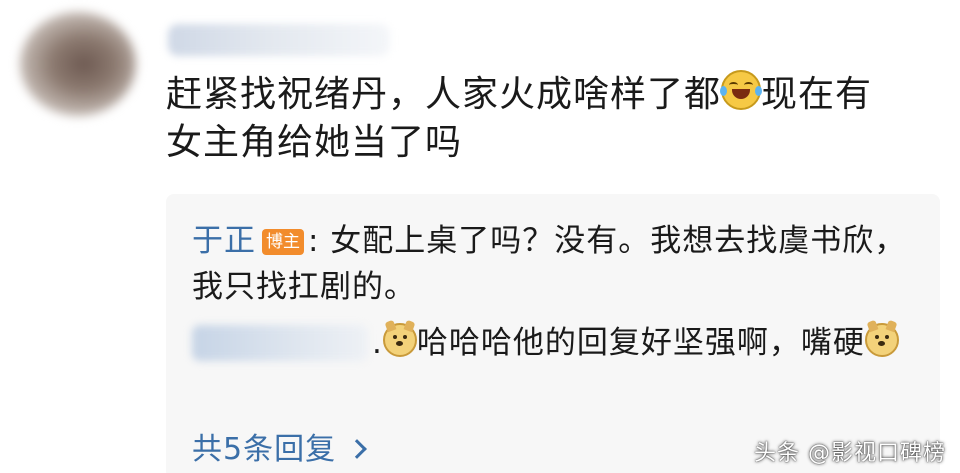 The image size is (960, 473). Describe the element at coordinates (817, 94) in the screenshot. I see `comment-text-part2: 现在有` at that location.